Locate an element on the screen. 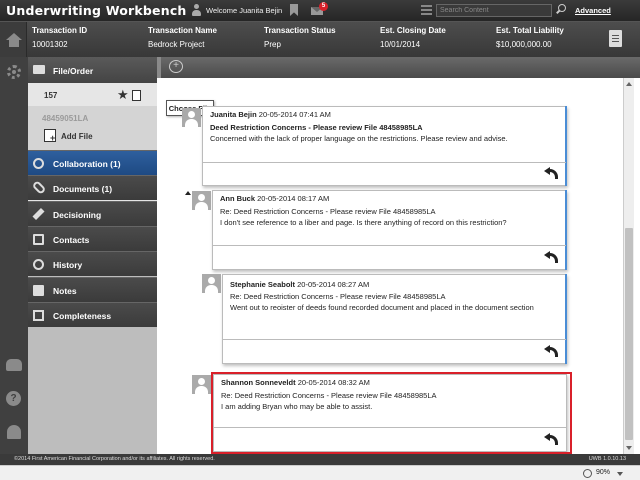  app-title: Underwriting Workbench is located at coordinates (96, 10).